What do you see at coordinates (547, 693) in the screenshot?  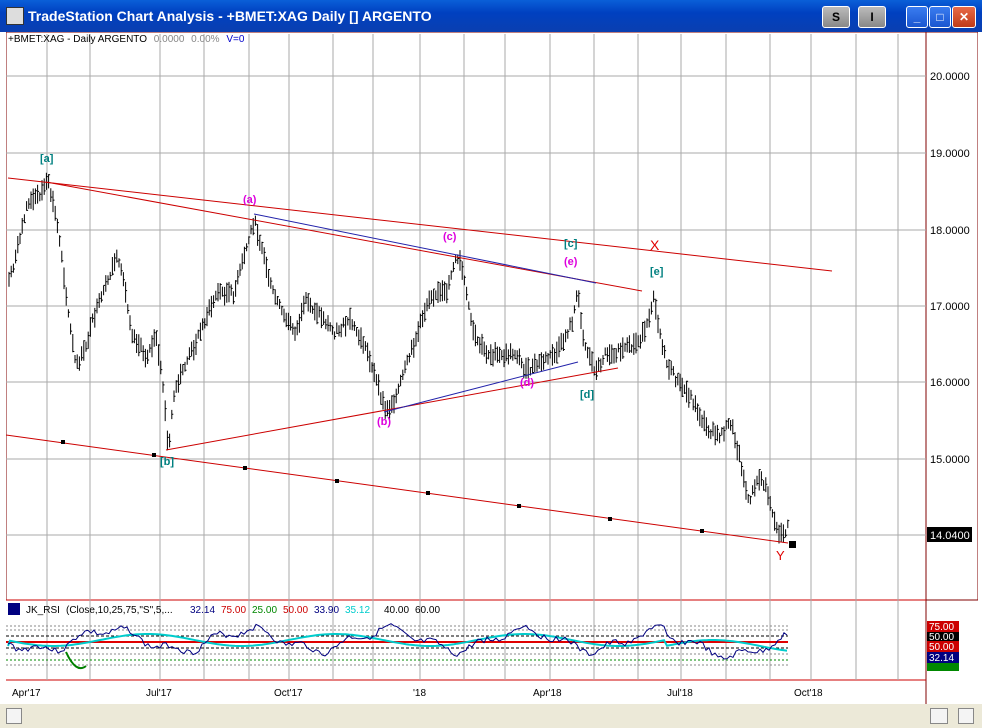 I see `time-tick: Apr'18` at bounding box center [547, 693].